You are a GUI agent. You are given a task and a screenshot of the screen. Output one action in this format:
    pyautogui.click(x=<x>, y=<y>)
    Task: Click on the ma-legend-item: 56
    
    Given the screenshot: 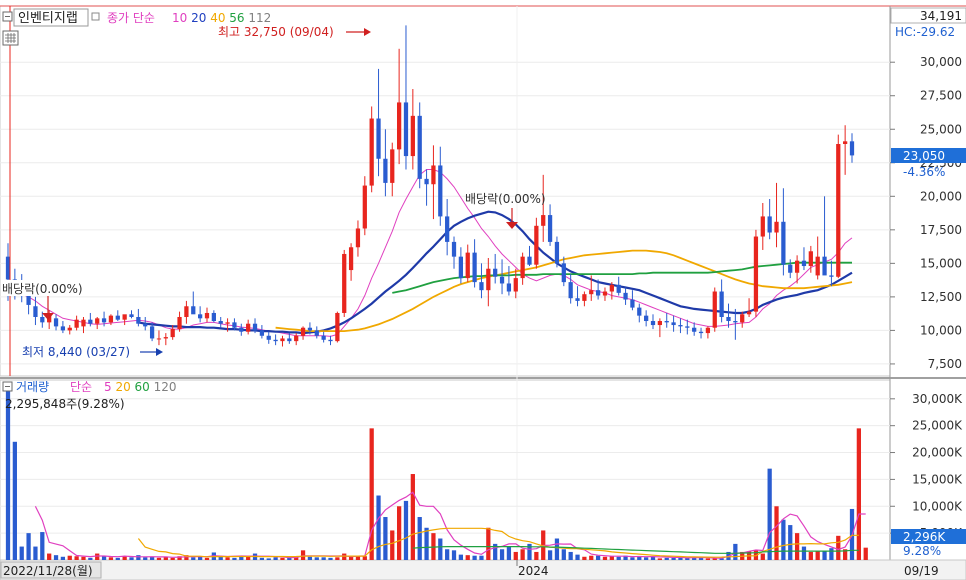 What is the action you would take?
    pyautogui.click(x=234, y=18)
    